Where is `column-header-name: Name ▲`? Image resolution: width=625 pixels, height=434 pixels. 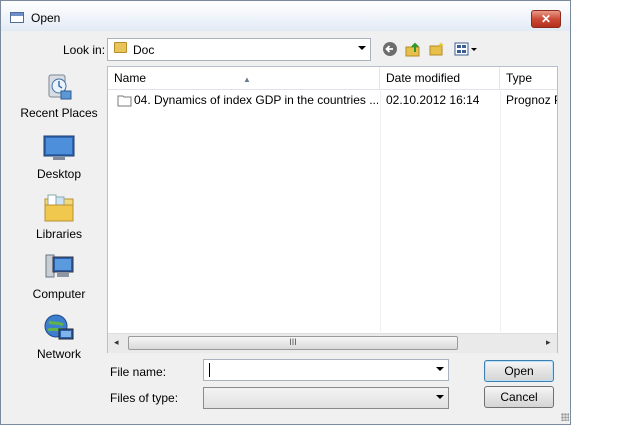 column-header-name: Name ▲ is located at coordinates (244, 78).